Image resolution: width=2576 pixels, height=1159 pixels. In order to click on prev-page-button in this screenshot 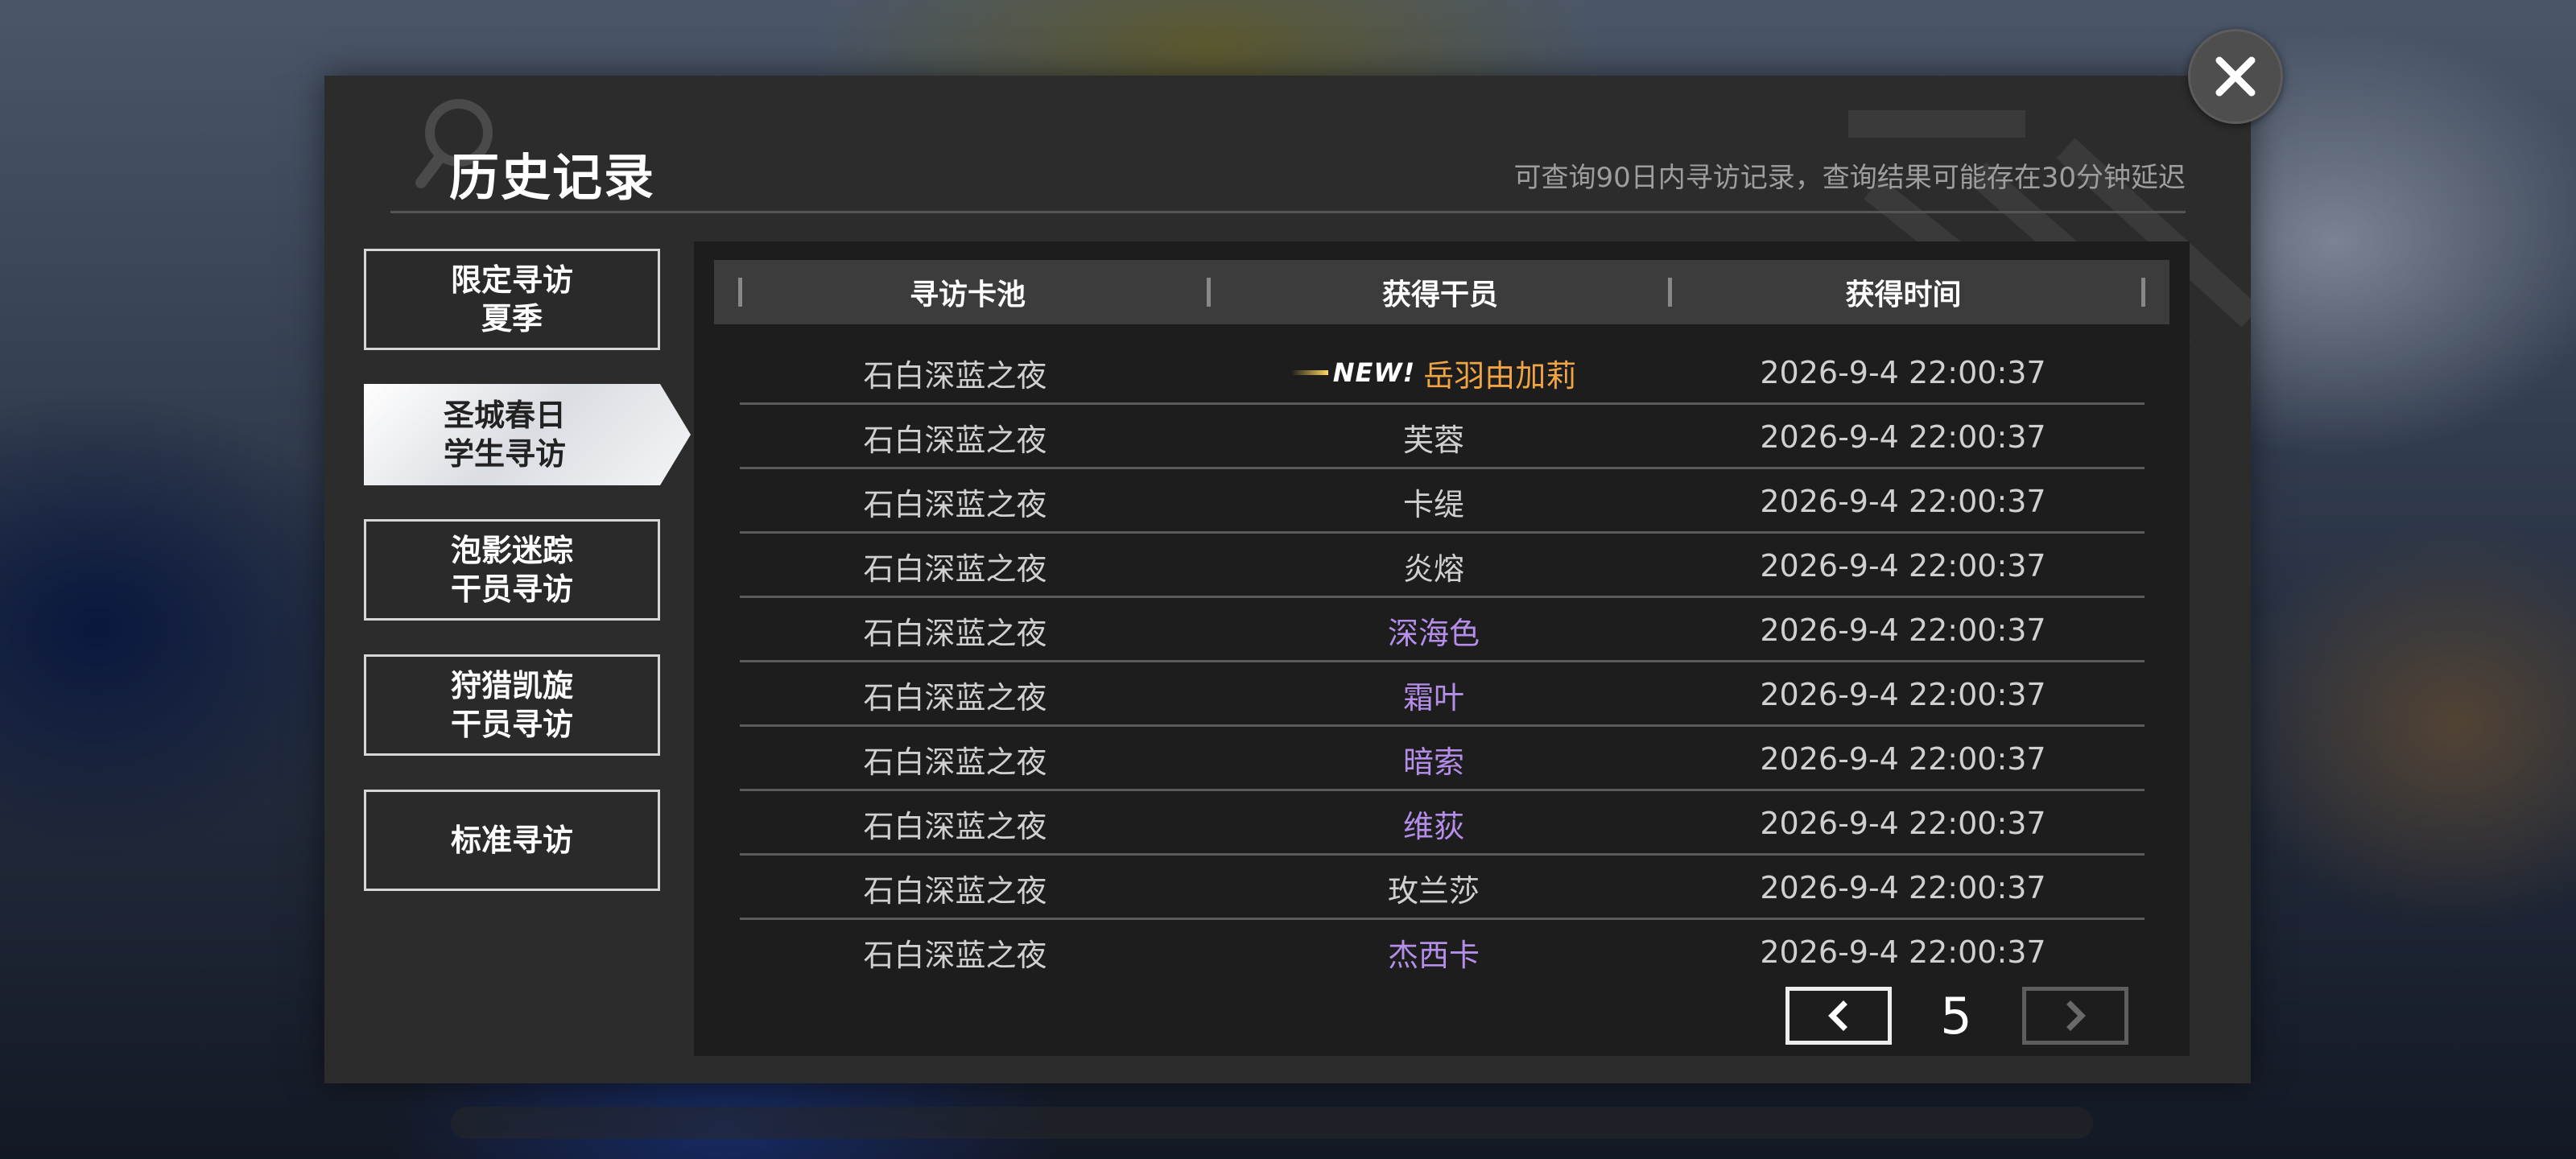, I will do `click(1838, 1016)`.